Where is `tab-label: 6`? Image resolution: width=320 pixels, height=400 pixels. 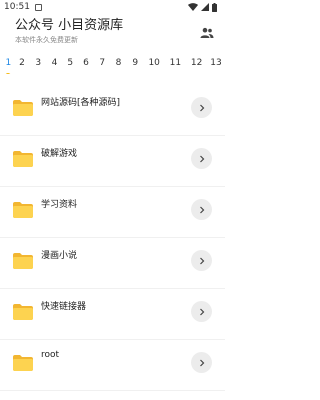 tab-label: 6 is located at coordinates (86, 63).